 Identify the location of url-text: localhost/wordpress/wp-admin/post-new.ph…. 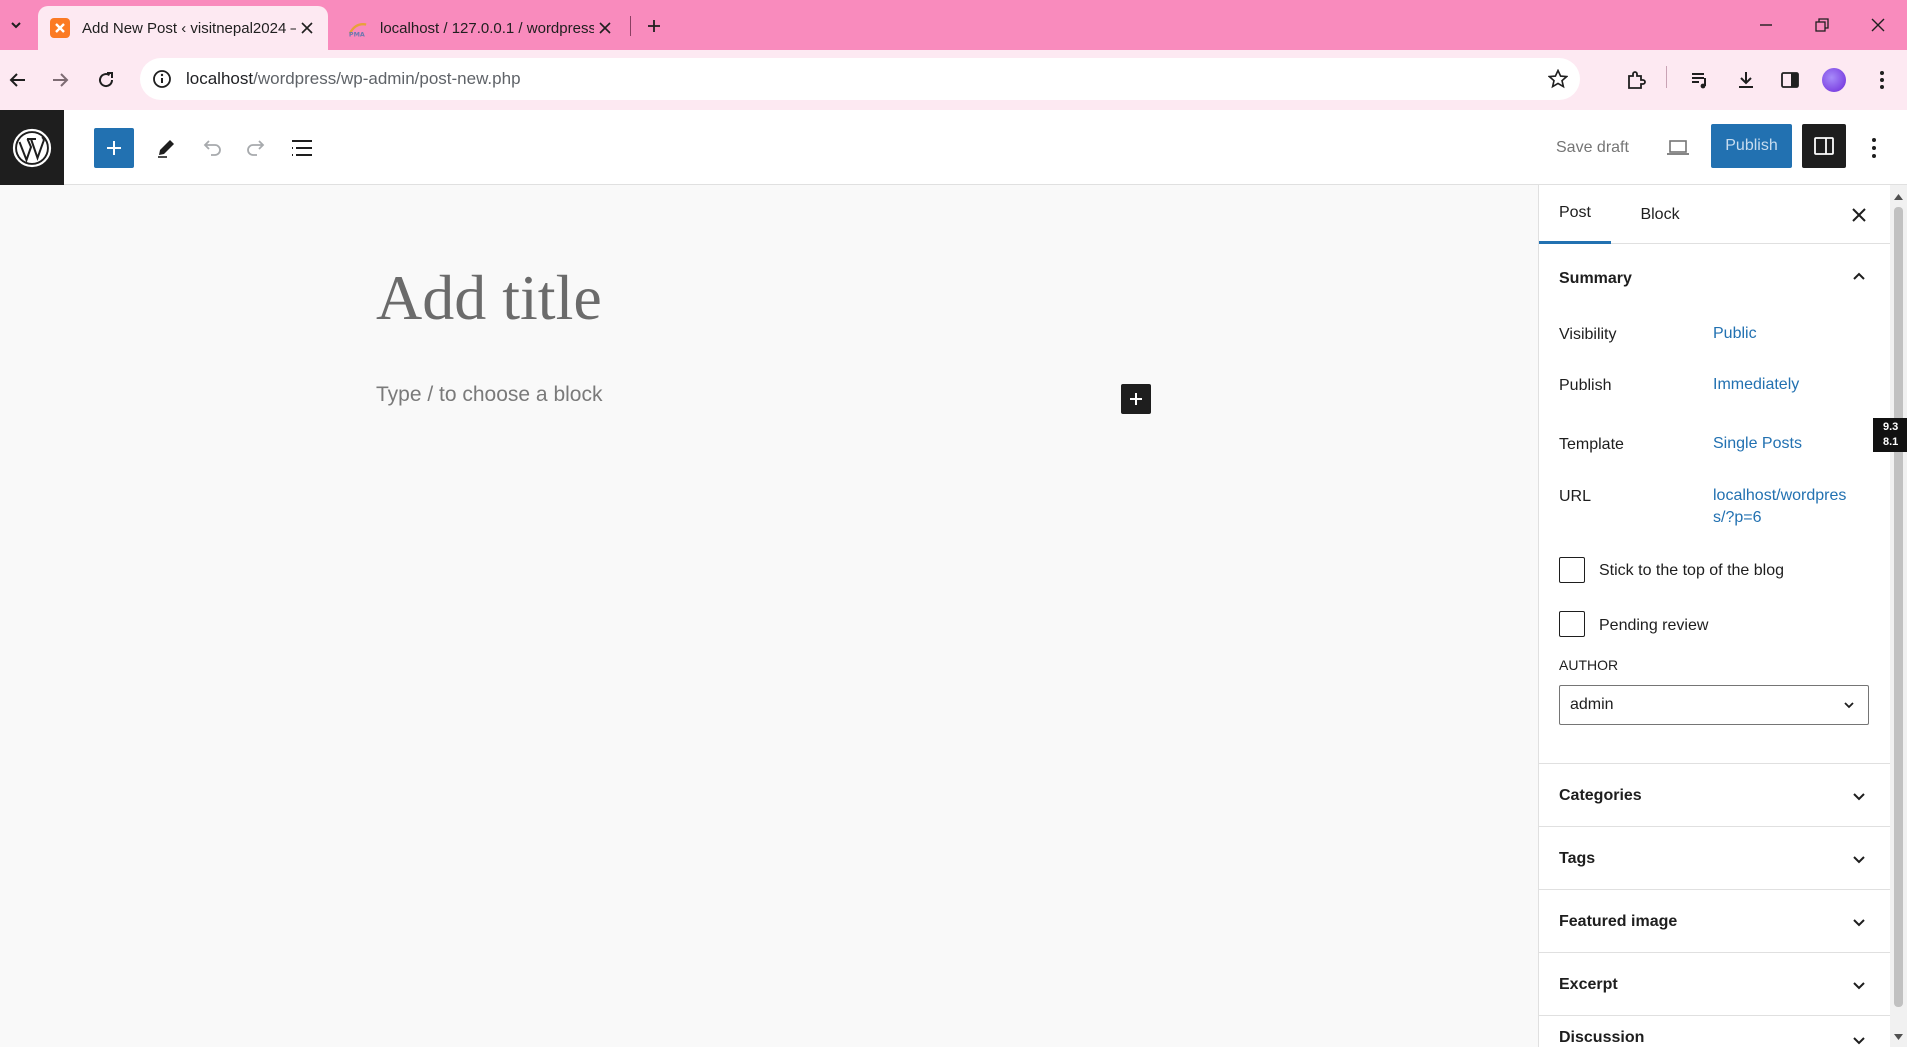
(353, 79).